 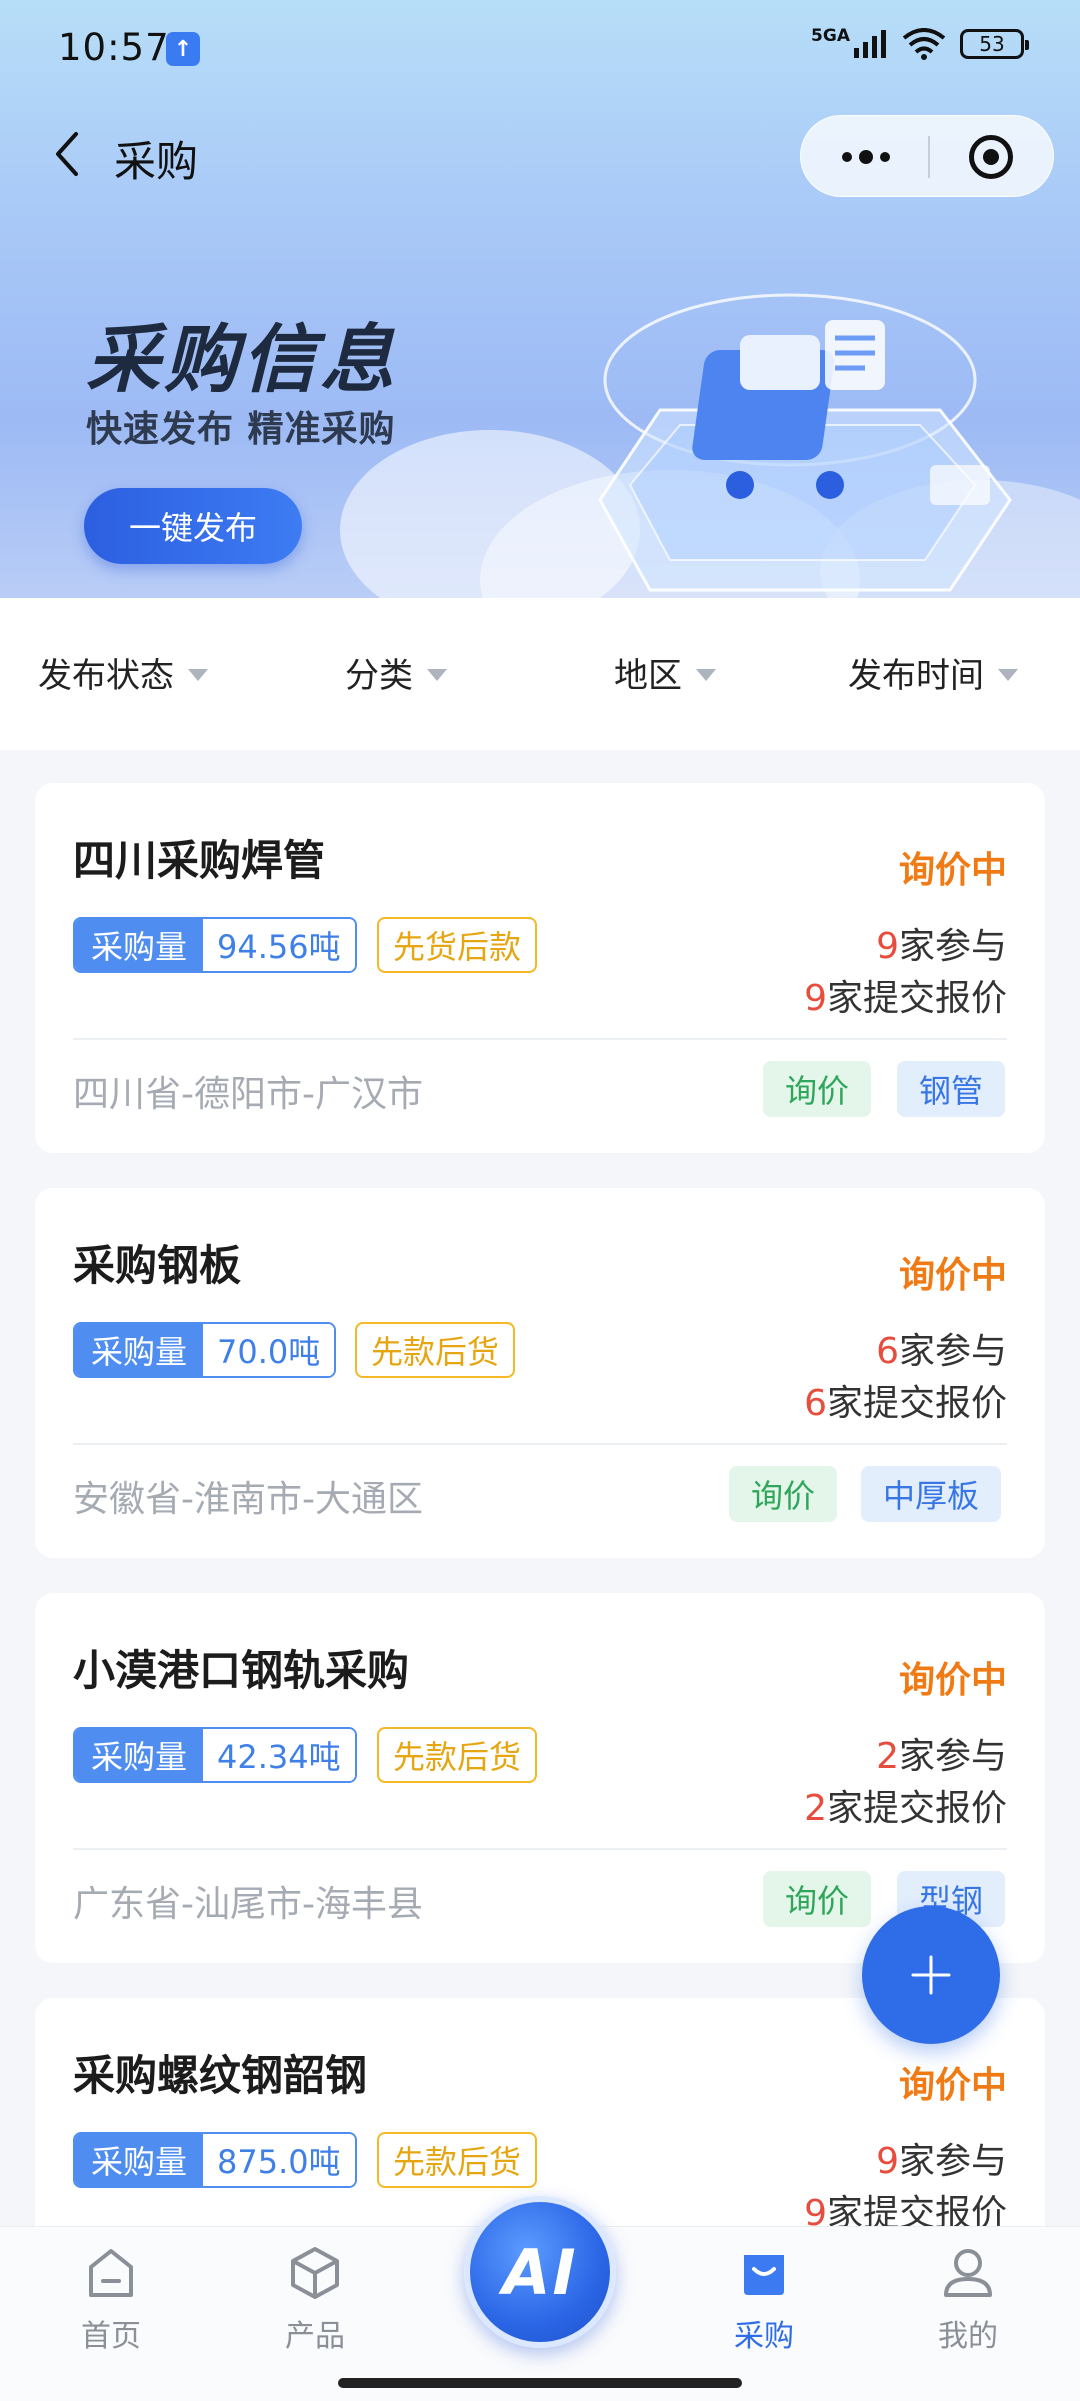 I want to click on tab-label: 产品, so click(x=315, y=2336).